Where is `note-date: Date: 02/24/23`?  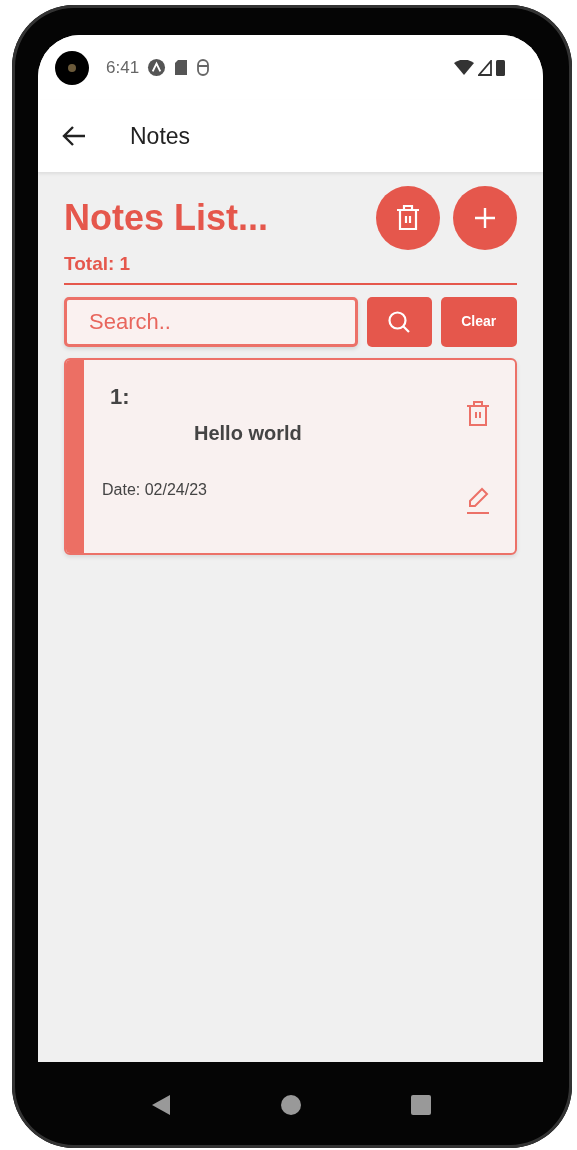 note-date: Date: 02/24/23 is located at coordinates (154, 489).